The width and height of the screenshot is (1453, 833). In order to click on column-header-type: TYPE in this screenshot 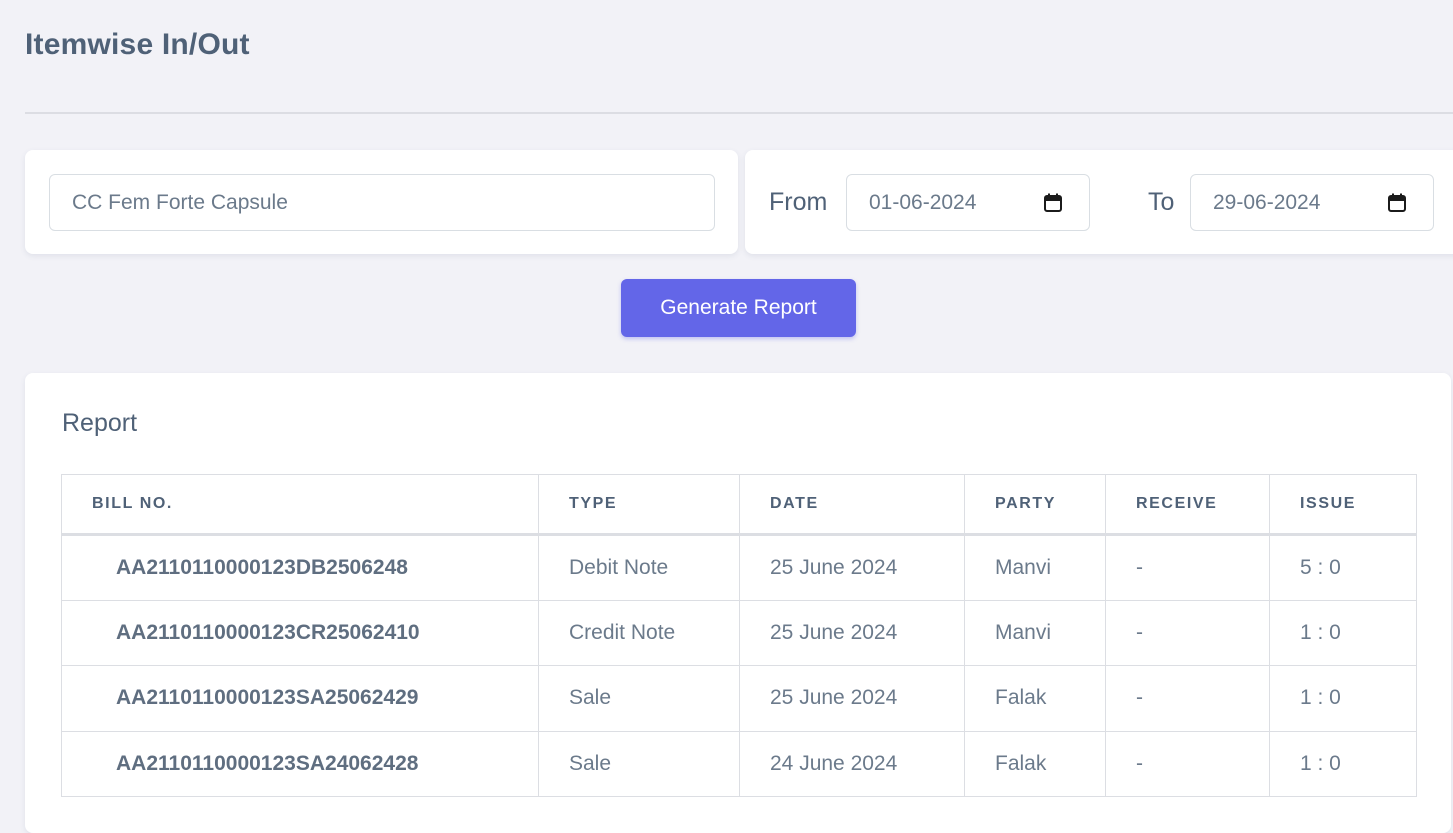, I will do `click(639, 505)`.